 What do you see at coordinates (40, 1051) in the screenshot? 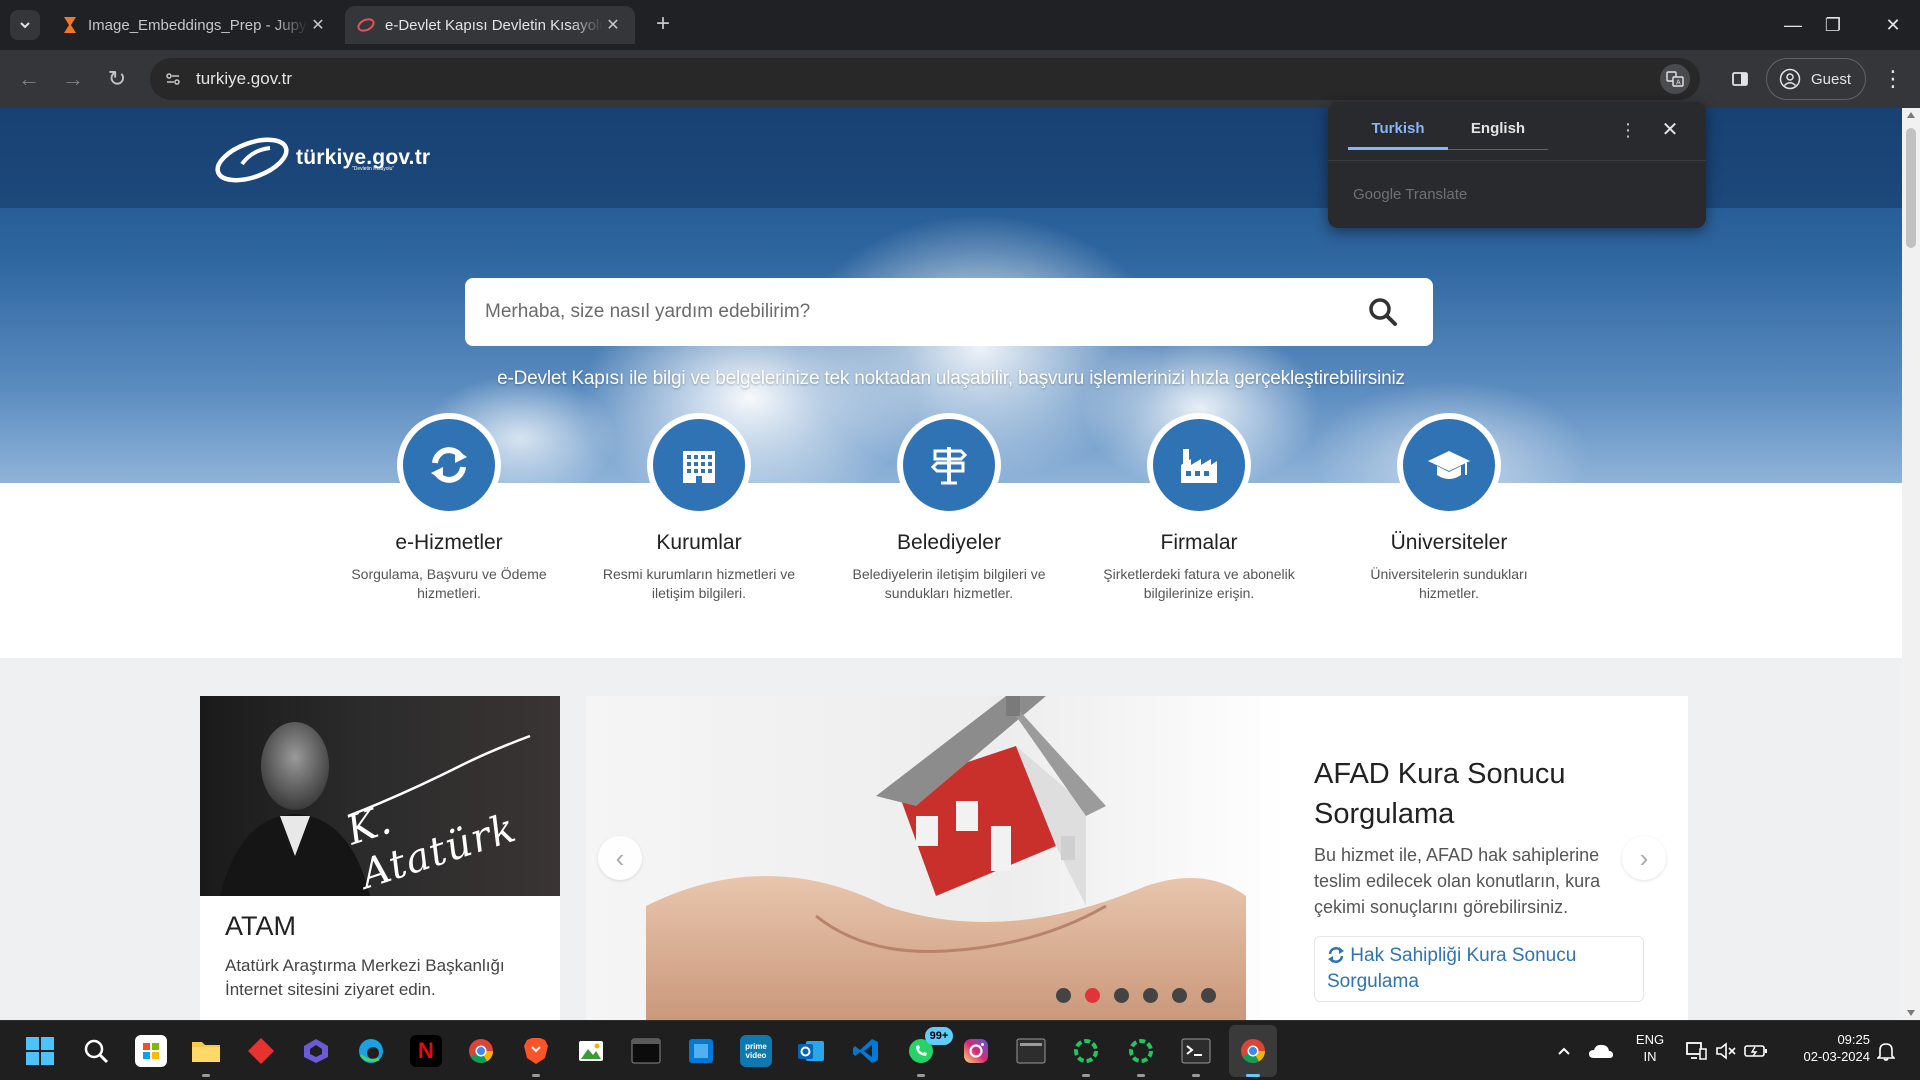
I see `windows-start-icon` at bounding box center [40, 1051].